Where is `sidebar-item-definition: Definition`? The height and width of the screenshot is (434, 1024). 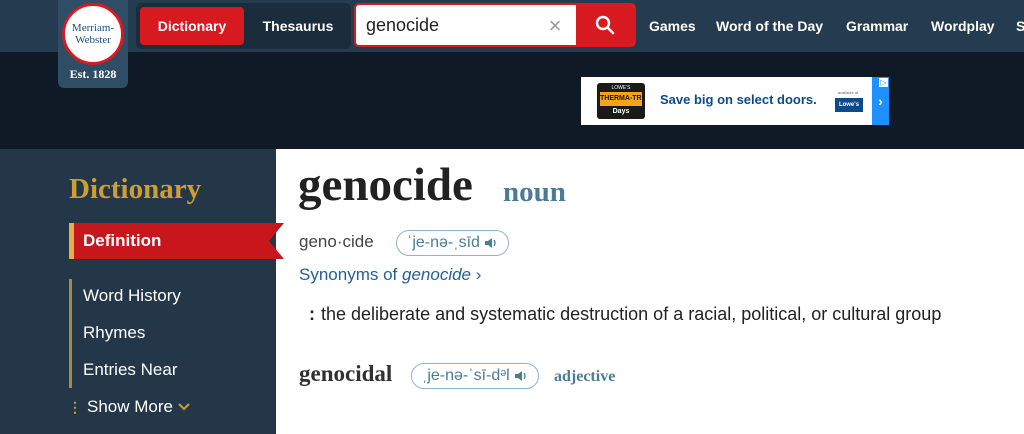
sidebar-item-definition: Definition is located at coordinates (176, 241).